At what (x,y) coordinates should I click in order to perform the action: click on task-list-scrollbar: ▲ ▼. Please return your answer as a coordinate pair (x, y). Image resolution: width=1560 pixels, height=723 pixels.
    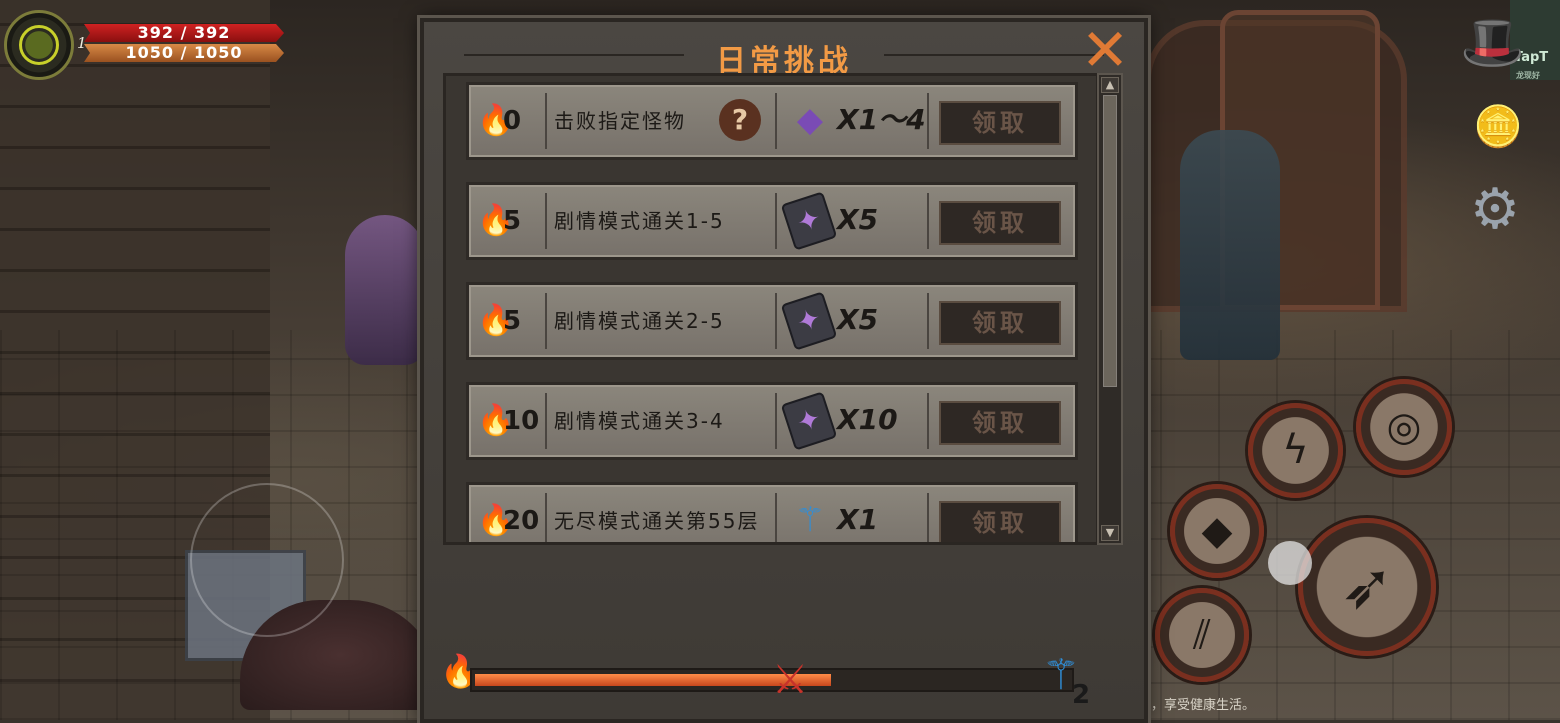
    Looking at the image, I should click on (1110, 309).